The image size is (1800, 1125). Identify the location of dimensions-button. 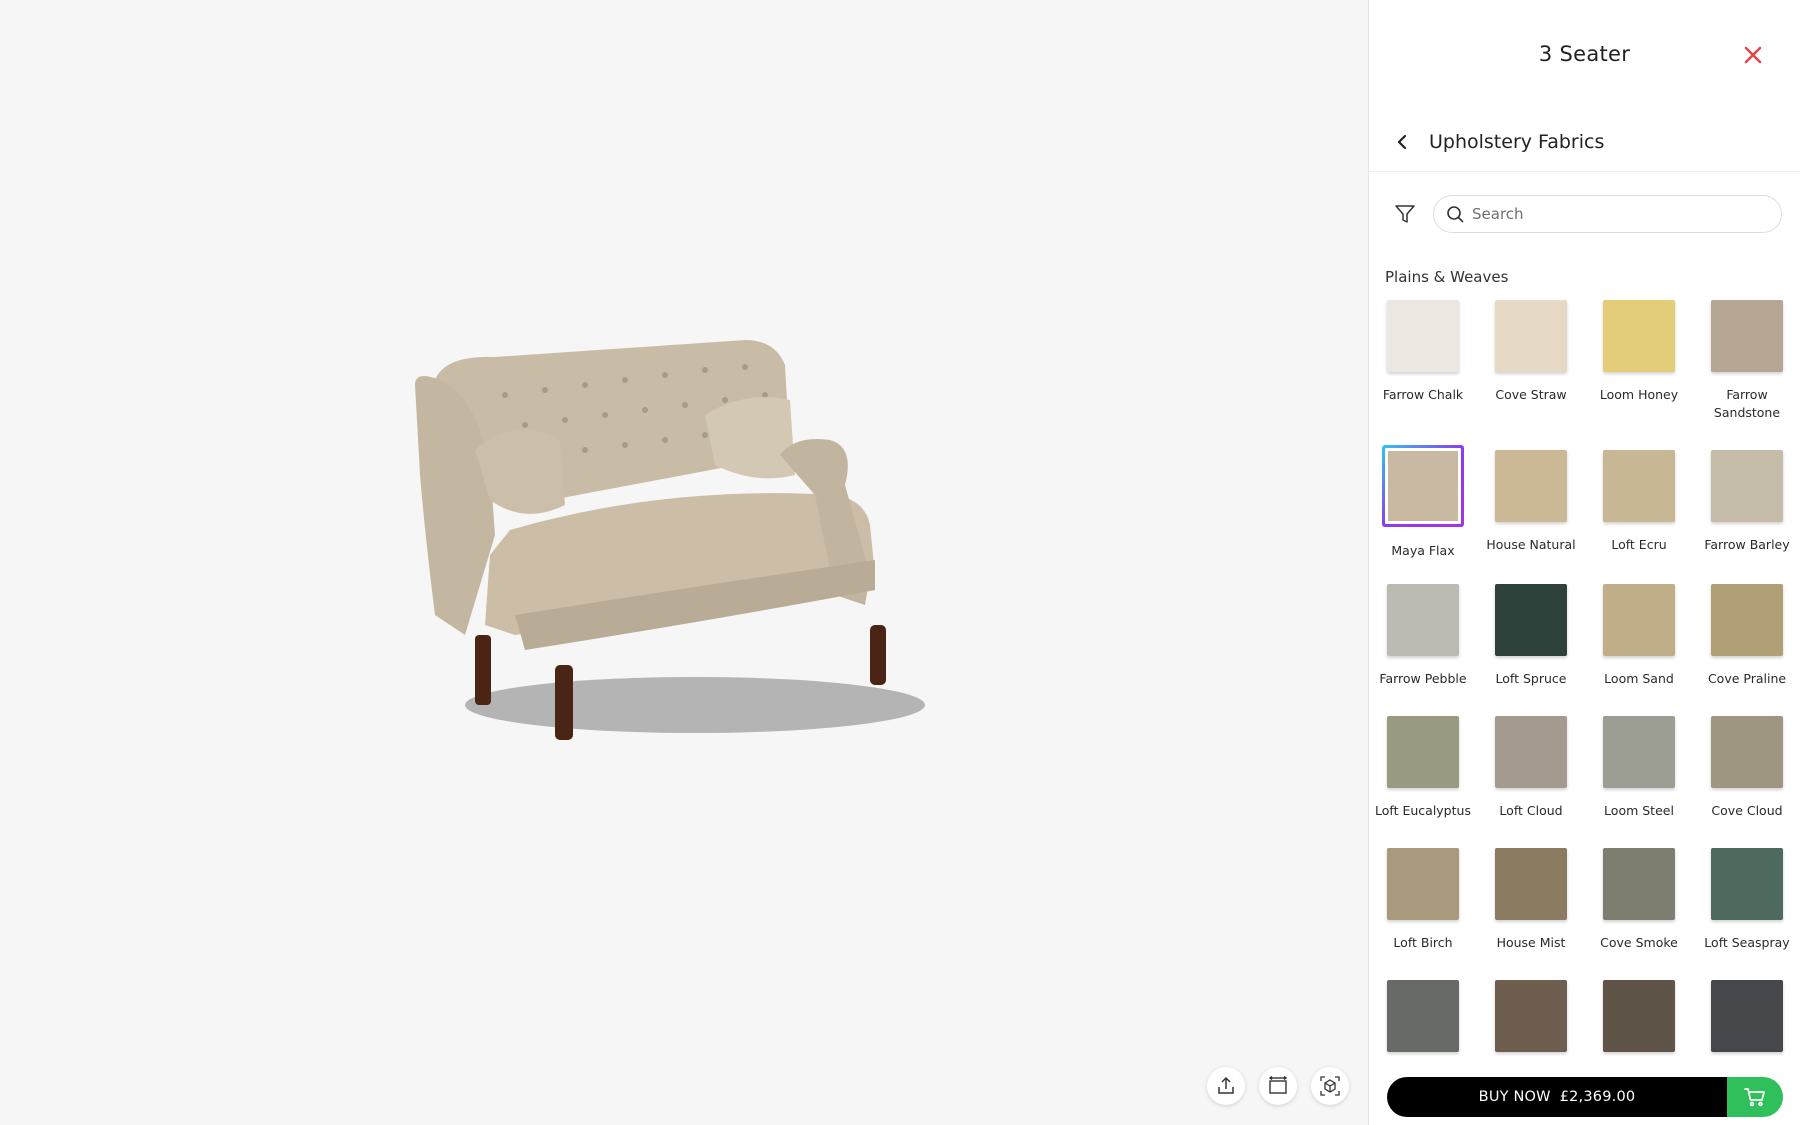
(1278, 1086).